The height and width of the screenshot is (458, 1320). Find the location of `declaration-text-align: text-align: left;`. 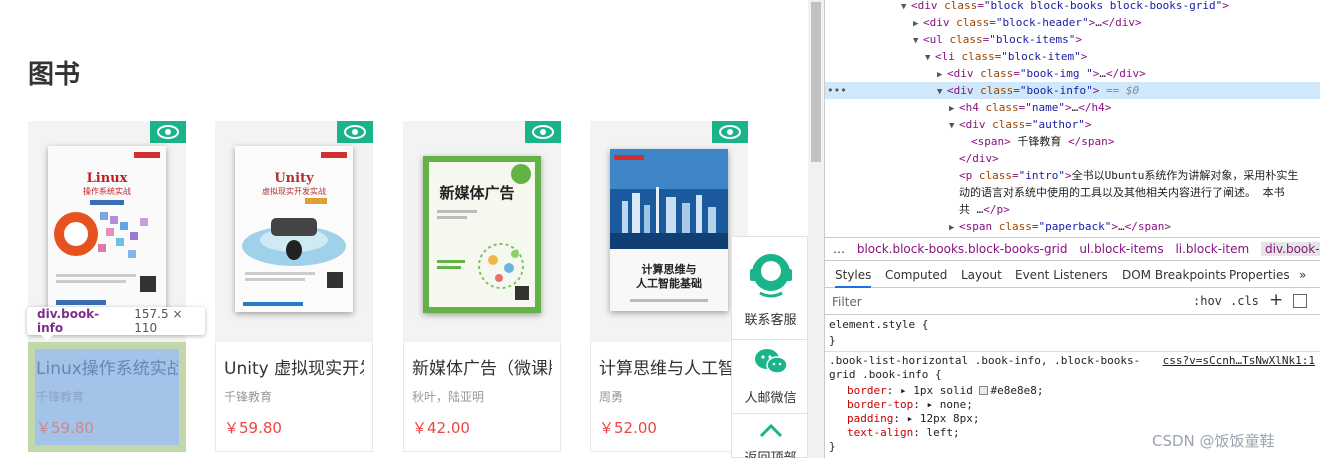

declaration-text-align: text-align: left; is located at coordinates (903, 433).